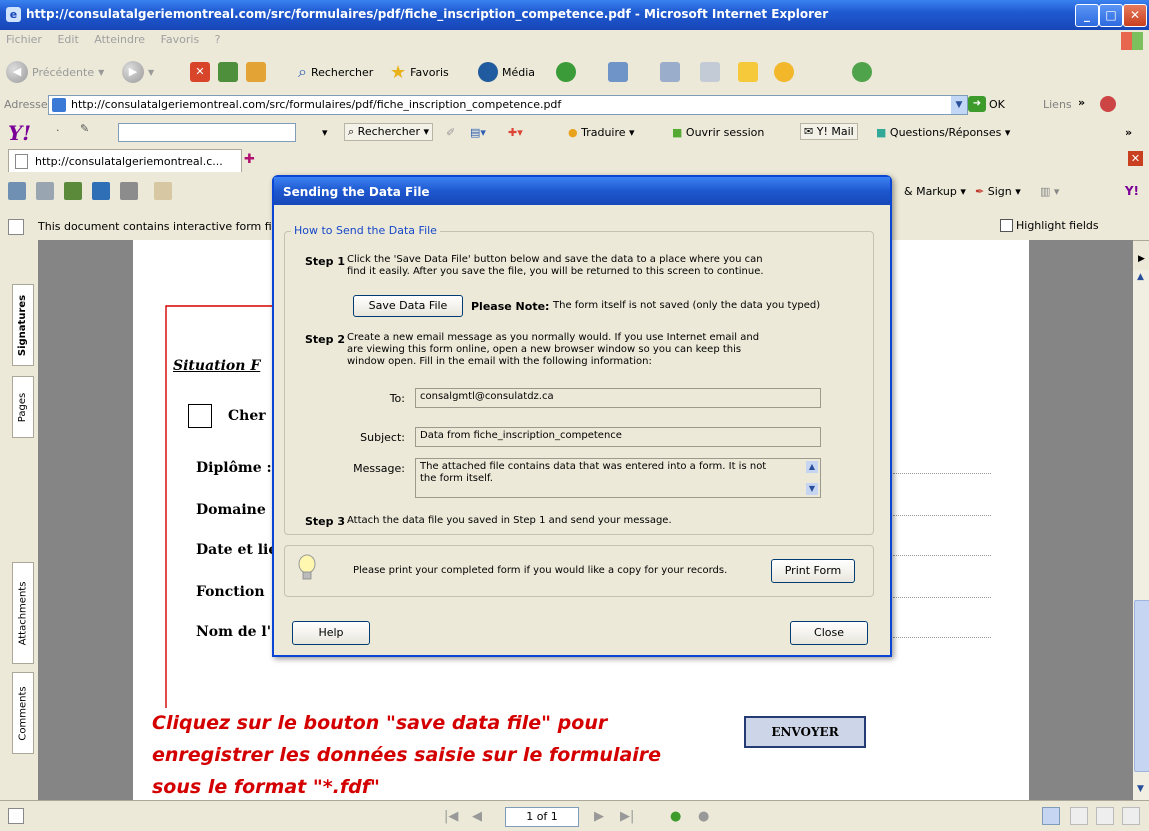 The image size is (1149, 831). Describe the element at coordinates (249, 159) in the screenshot. I see `new-tab-icon: ✚` at that location.